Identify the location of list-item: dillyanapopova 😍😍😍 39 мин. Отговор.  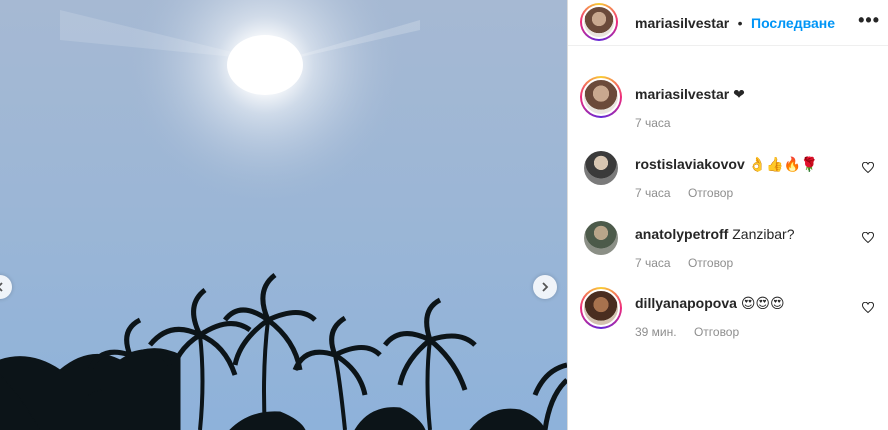
(728, 317).